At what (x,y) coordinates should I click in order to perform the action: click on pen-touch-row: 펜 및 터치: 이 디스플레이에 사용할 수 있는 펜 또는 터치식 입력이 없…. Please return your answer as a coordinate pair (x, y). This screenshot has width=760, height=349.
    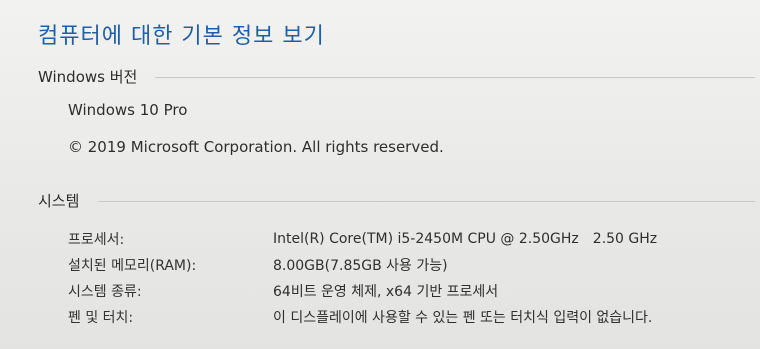
    Looking at the image, I should click on (413, 317).